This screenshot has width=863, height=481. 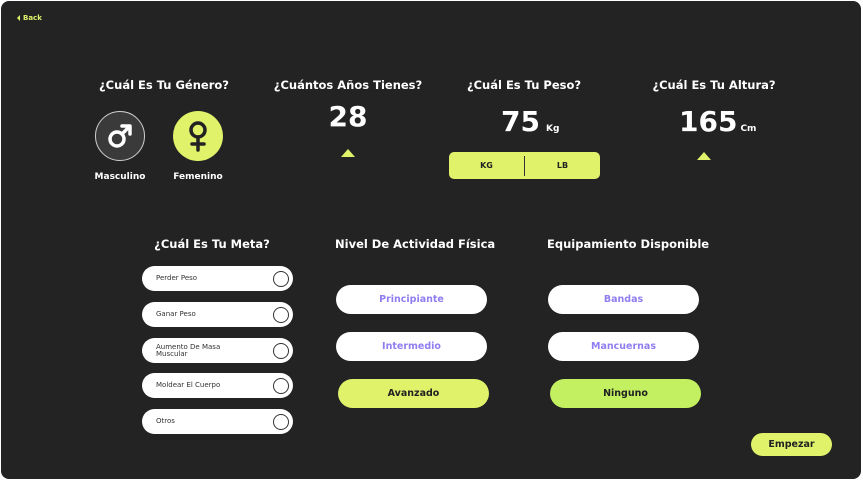 What do you see at coordinates (120, 177) in the screenshot?
I see `male-label: Masculino` at bounding box center [120, 177].